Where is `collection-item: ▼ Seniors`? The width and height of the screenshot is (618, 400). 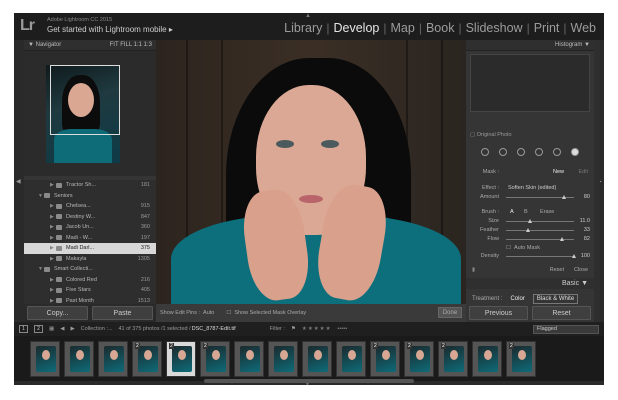 collection-item: ▼ Seniors is located at coordinates (90, 196).